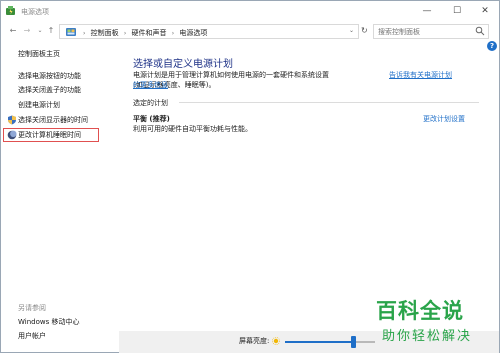  What do you see at coordinates (32, 308) in the screenshot?
I see `see-also-heading: 另请参阅` at bounding box center [32, 308].